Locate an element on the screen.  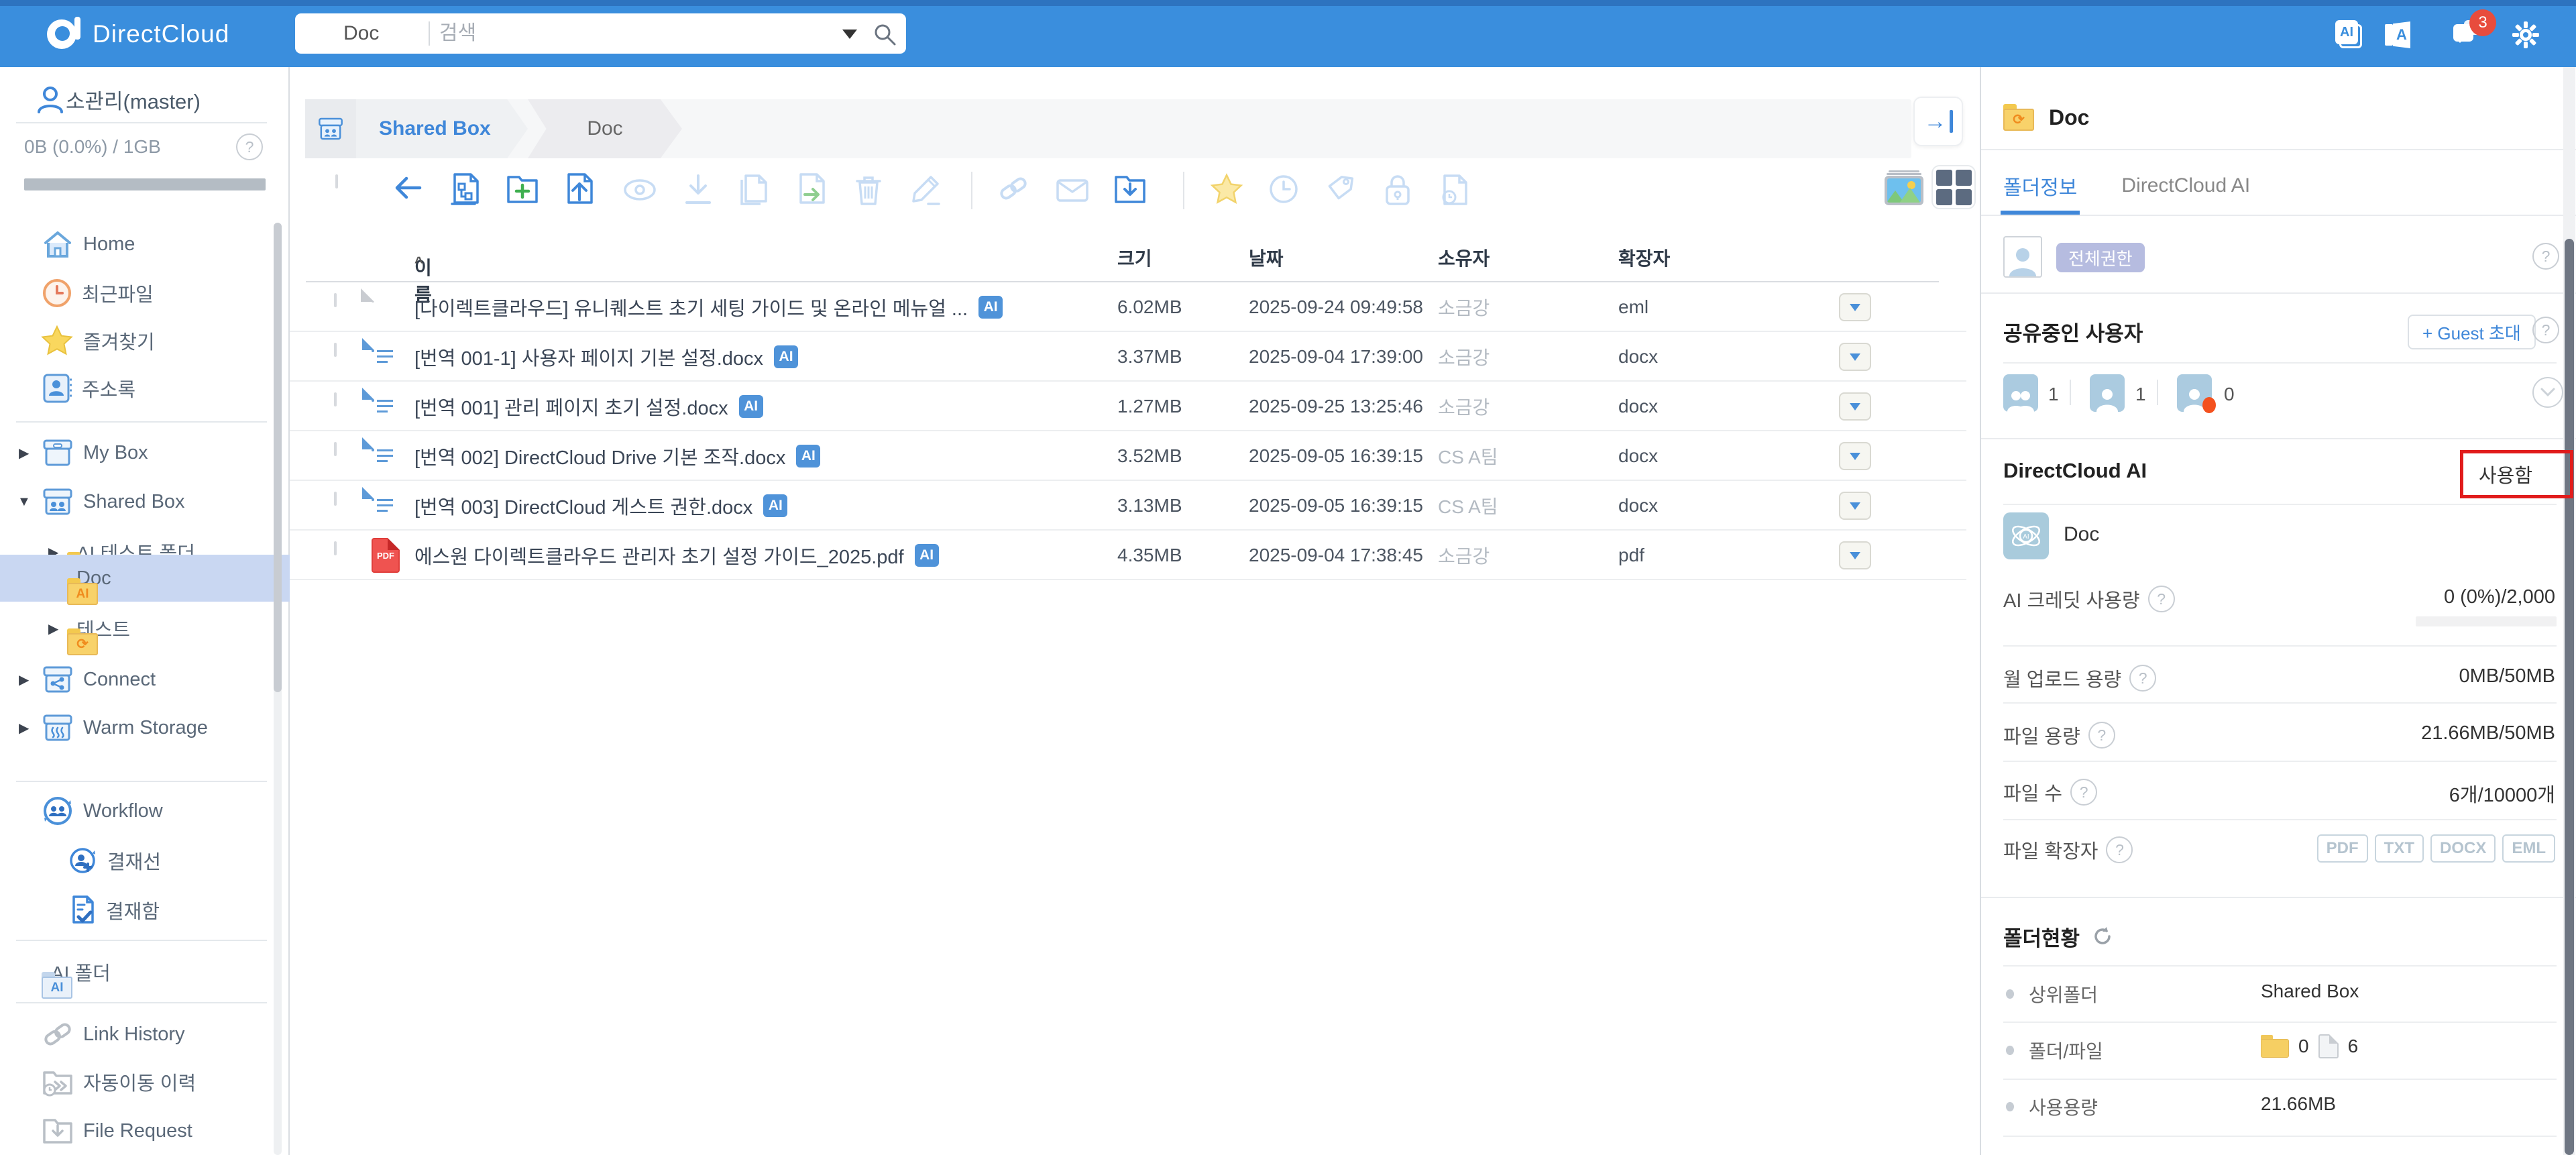
file-name: [번역 003] DirectCloud 게스트 권한.docx is located at coordinates (583, 506).